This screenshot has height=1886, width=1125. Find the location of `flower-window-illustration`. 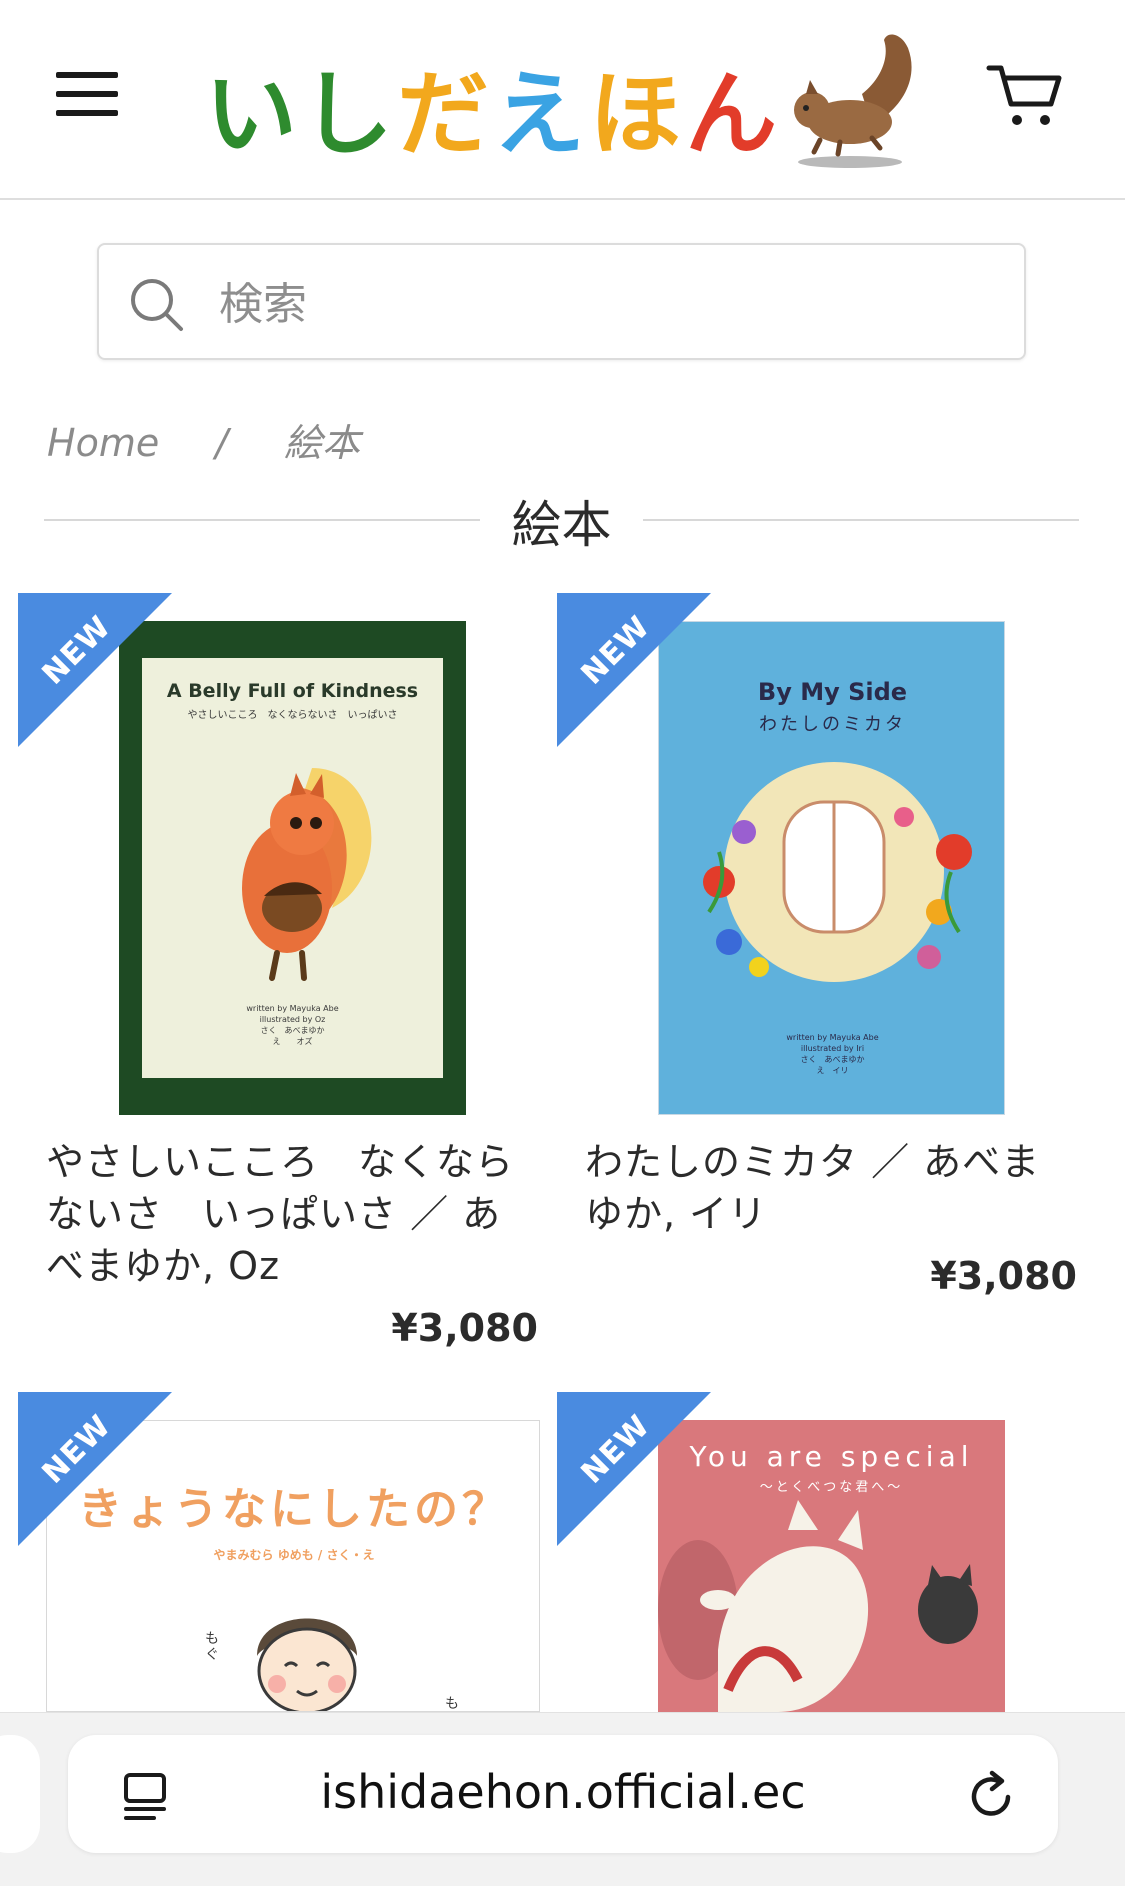

flower-window-illustration is located at coordinates (837, 872).